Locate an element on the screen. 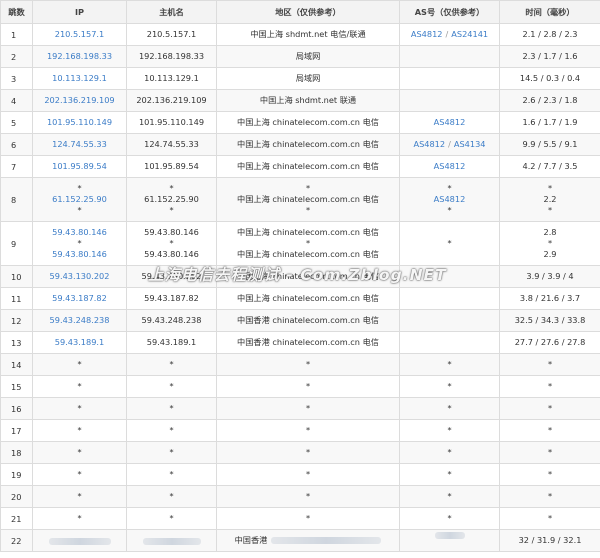  time-cell-line: 2.6 / 2.3 / 1.8 is located at coordinates (550, 100).